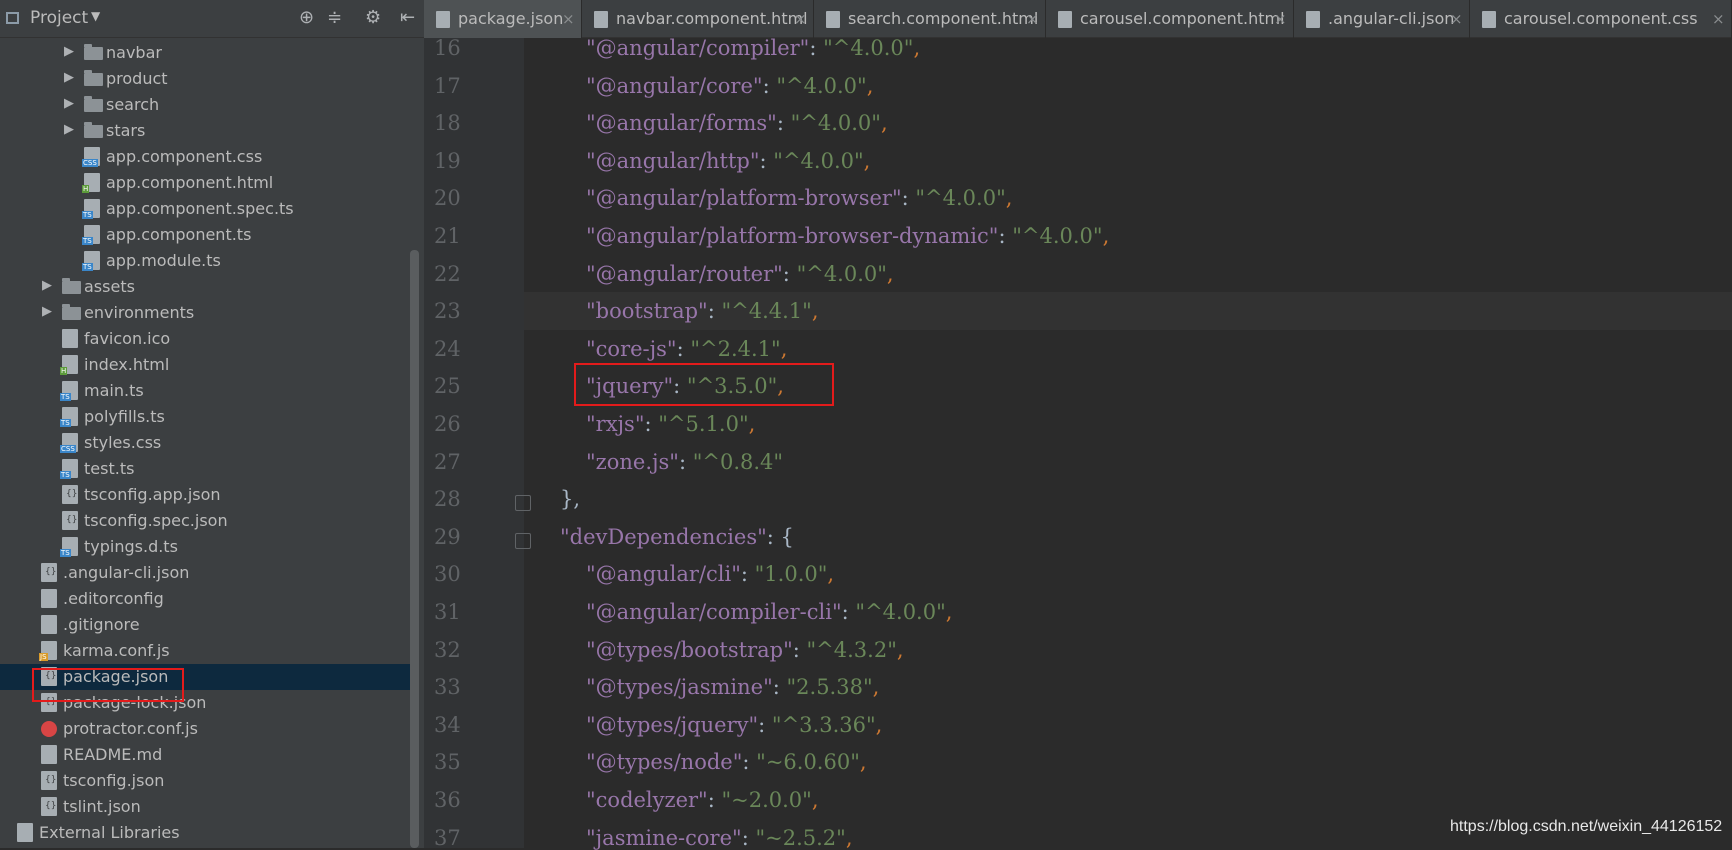  Describe the element at coordinates (698, 19) in the screenshot. I see `editor-tab: navbar.component.html ×` at that location.